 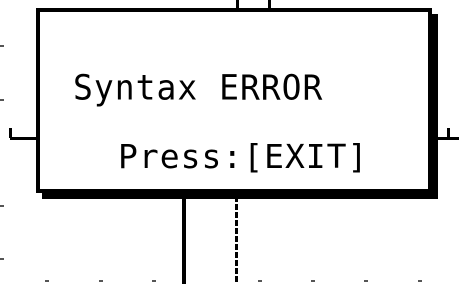 What do you see at coordinates (443, 138) in the screenshot?
I see `x-axis-right` at bounding box center [443, 138].